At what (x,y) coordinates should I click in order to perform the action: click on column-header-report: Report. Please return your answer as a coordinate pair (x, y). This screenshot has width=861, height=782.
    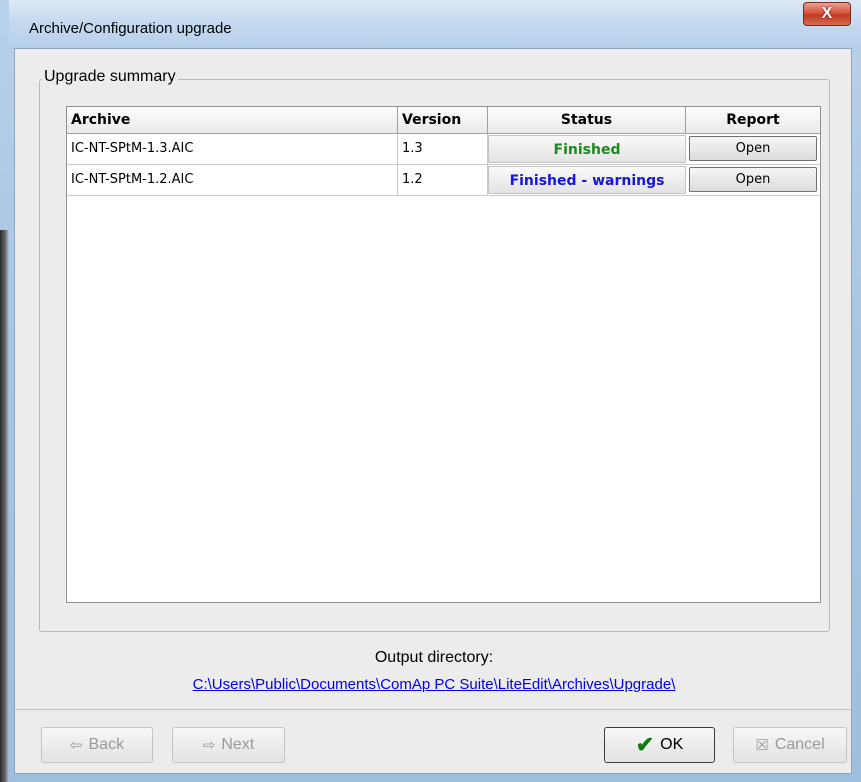
    Looking at the image, I should click on (753, 120).